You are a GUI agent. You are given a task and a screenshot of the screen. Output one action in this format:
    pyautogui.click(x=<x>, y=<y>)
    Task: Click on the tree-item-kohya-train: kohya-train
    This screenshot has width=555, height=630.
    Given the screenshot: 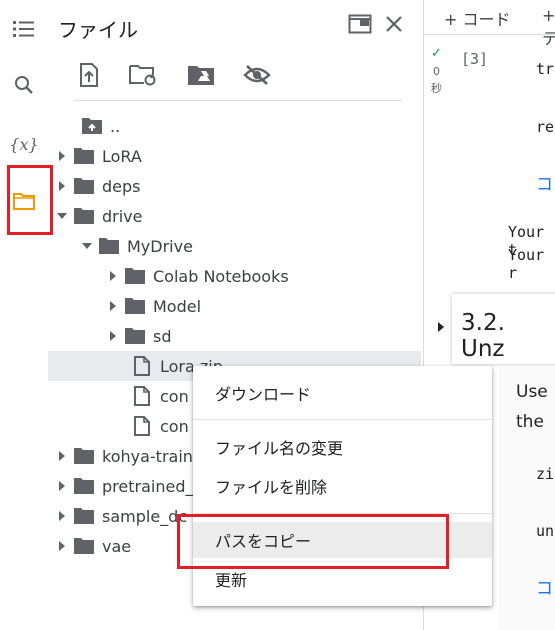 What is the action you would take?
    pyautogui.click(x=122, y=456)
    